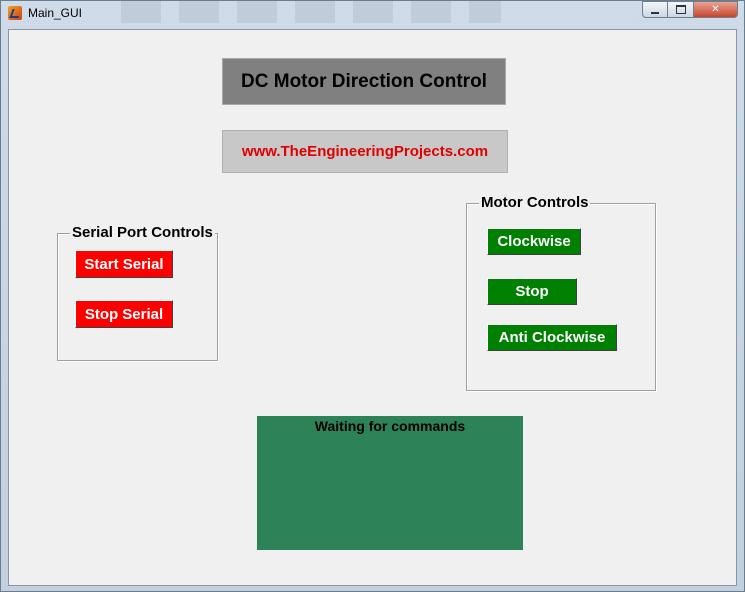  I want to click on website-label: www.TheEngineeringProjects.com, so click(365, 151).